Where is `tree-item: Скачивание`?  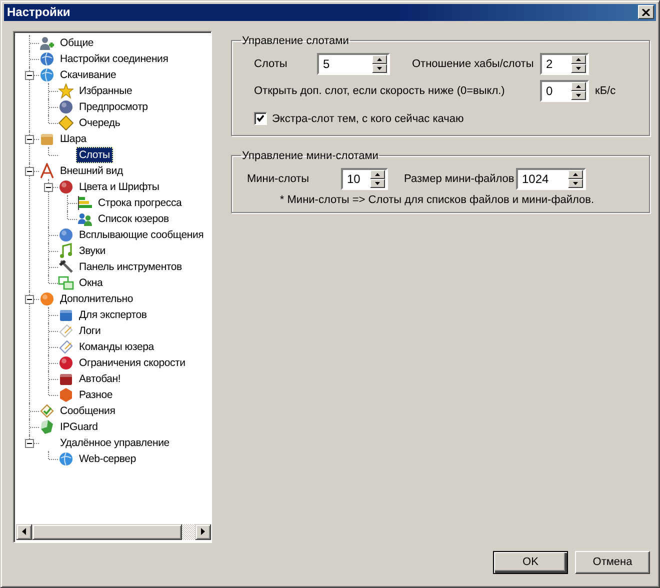
tree-item: Скачивание is located at coordinates (88, 74).